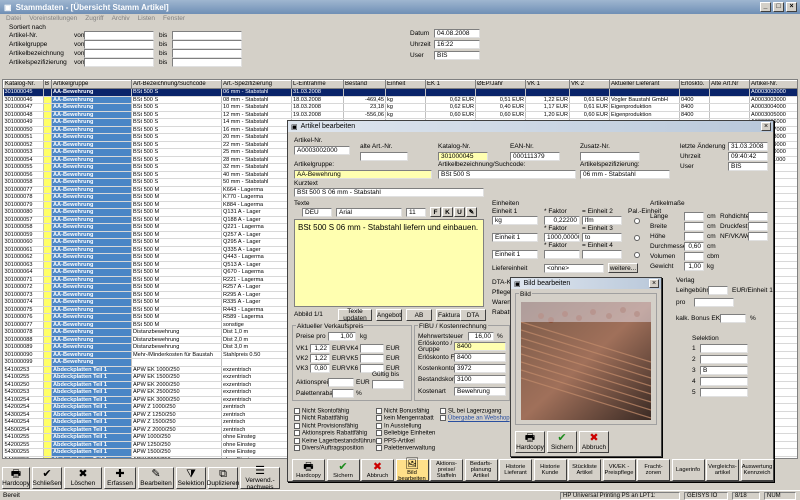  What do you see at coordinates (535, 156) in the screenshot?
I see `ean-field: 000111379` at bounding box center [535, 156].